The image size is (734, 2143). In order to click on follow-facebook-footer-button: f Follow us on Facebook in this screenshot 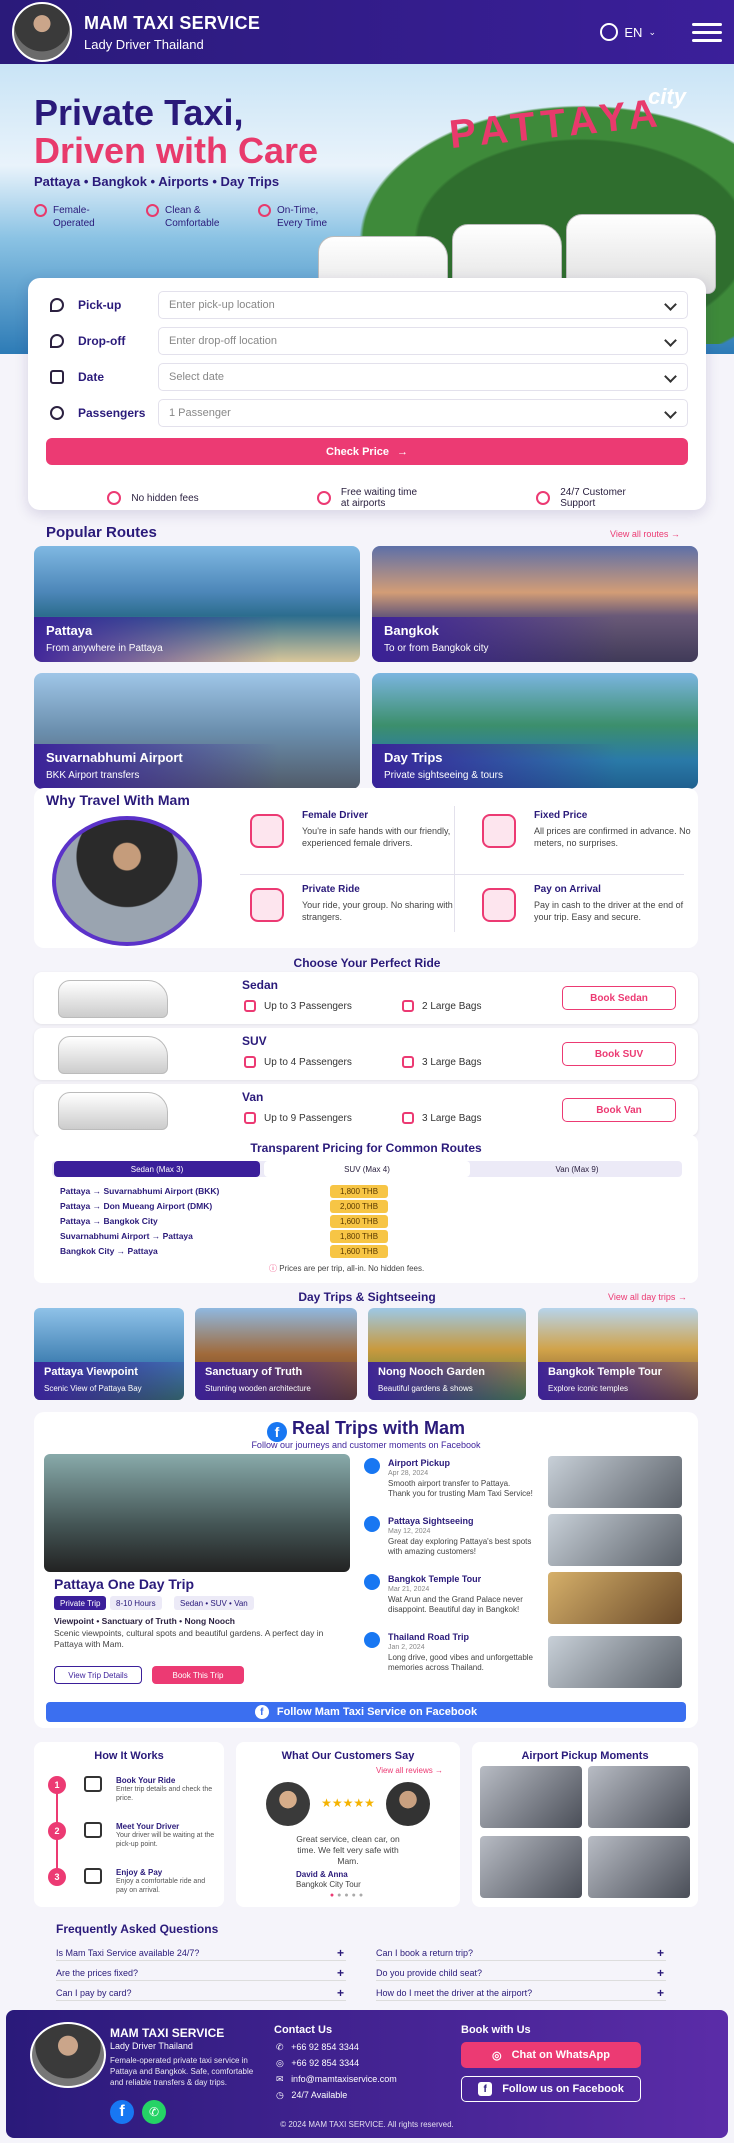, I will do `click(551, 2089)`.